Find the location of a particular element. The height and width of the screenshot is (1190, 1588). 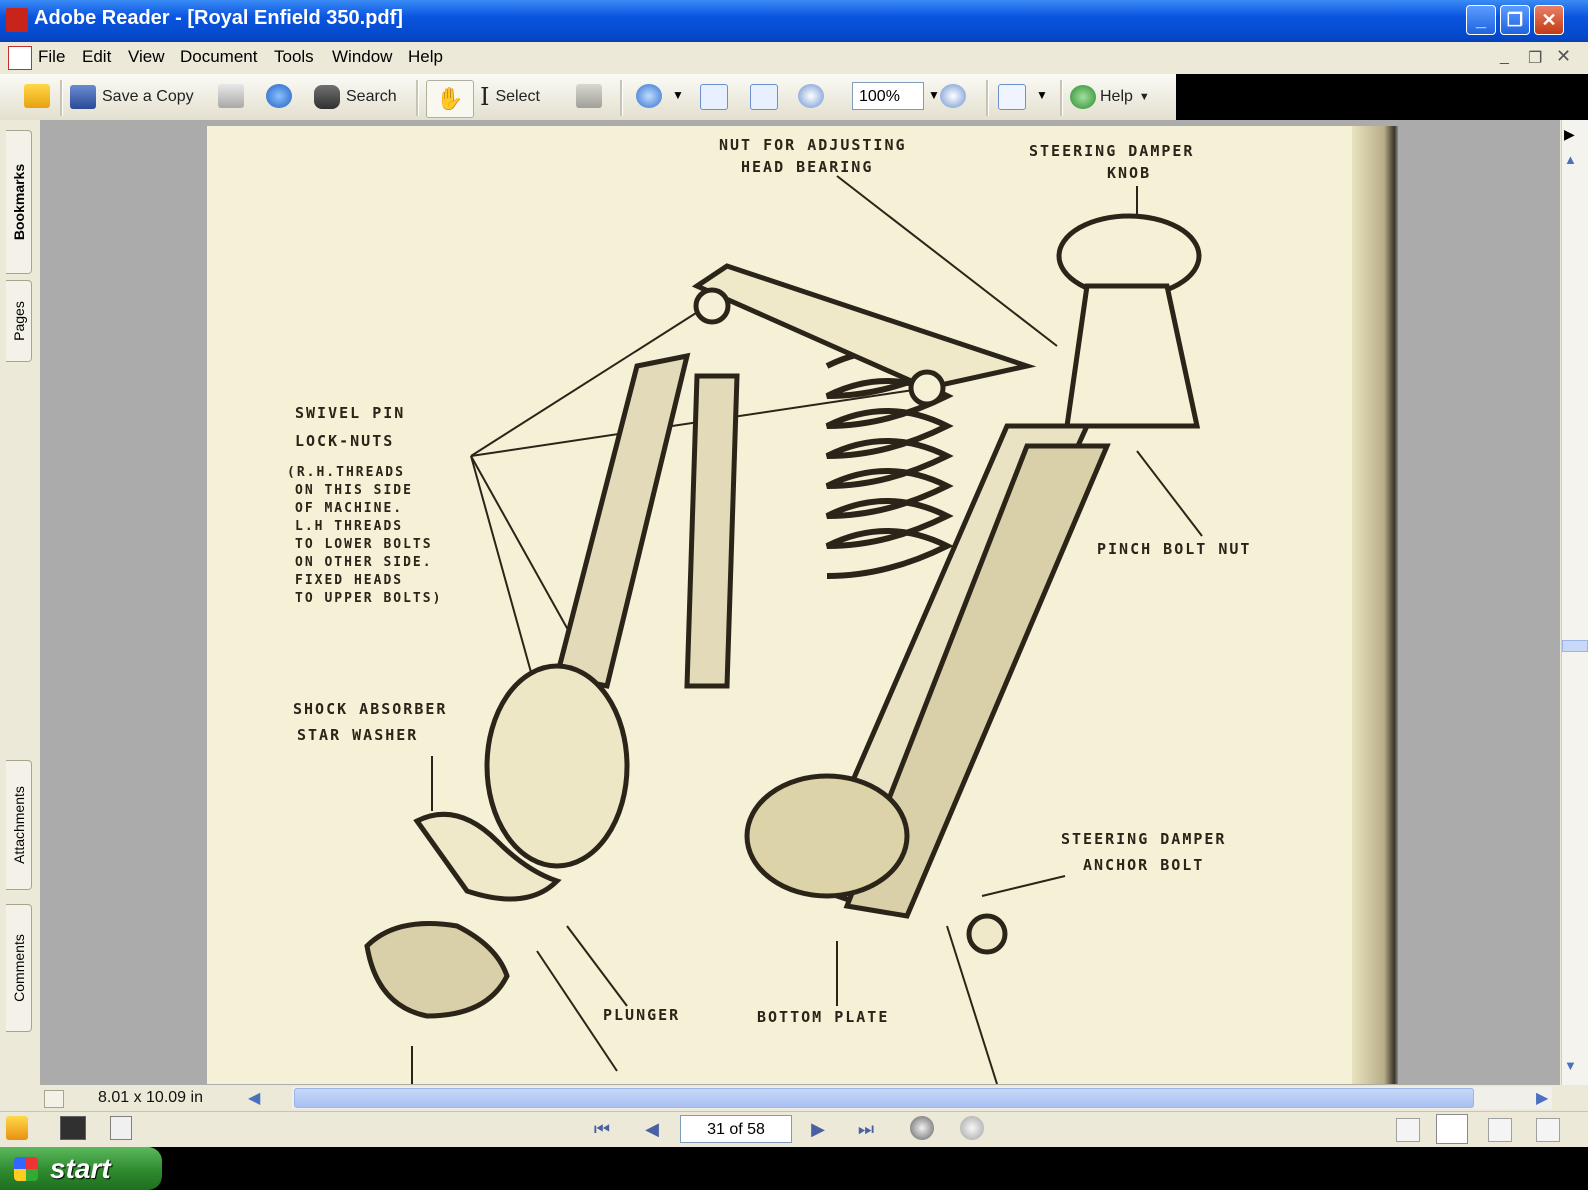

threads-note-line: (R.H.THREADS is located at coordinates (346, 472).